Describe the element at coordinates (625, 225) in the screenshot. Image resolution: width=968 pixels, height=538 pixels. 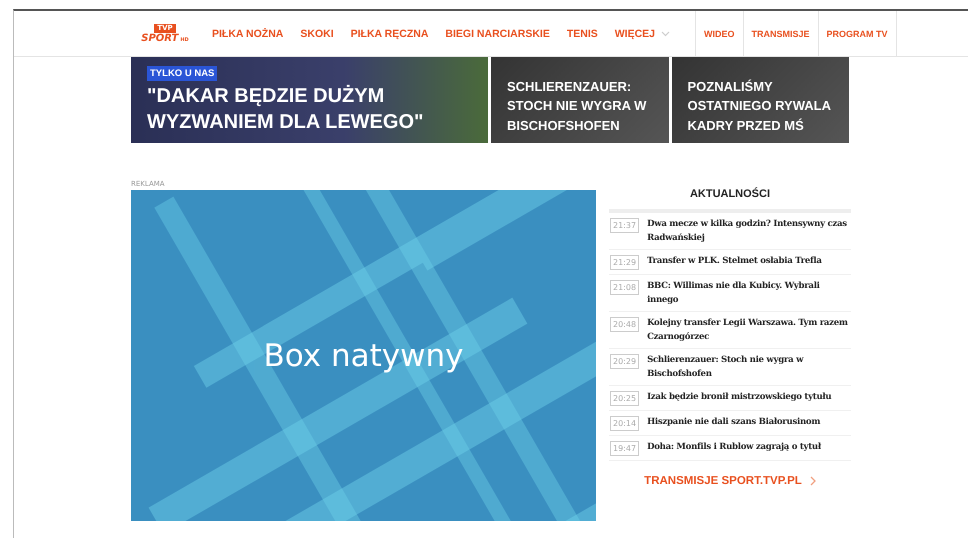
I see `news-time: 21:37` at that location.